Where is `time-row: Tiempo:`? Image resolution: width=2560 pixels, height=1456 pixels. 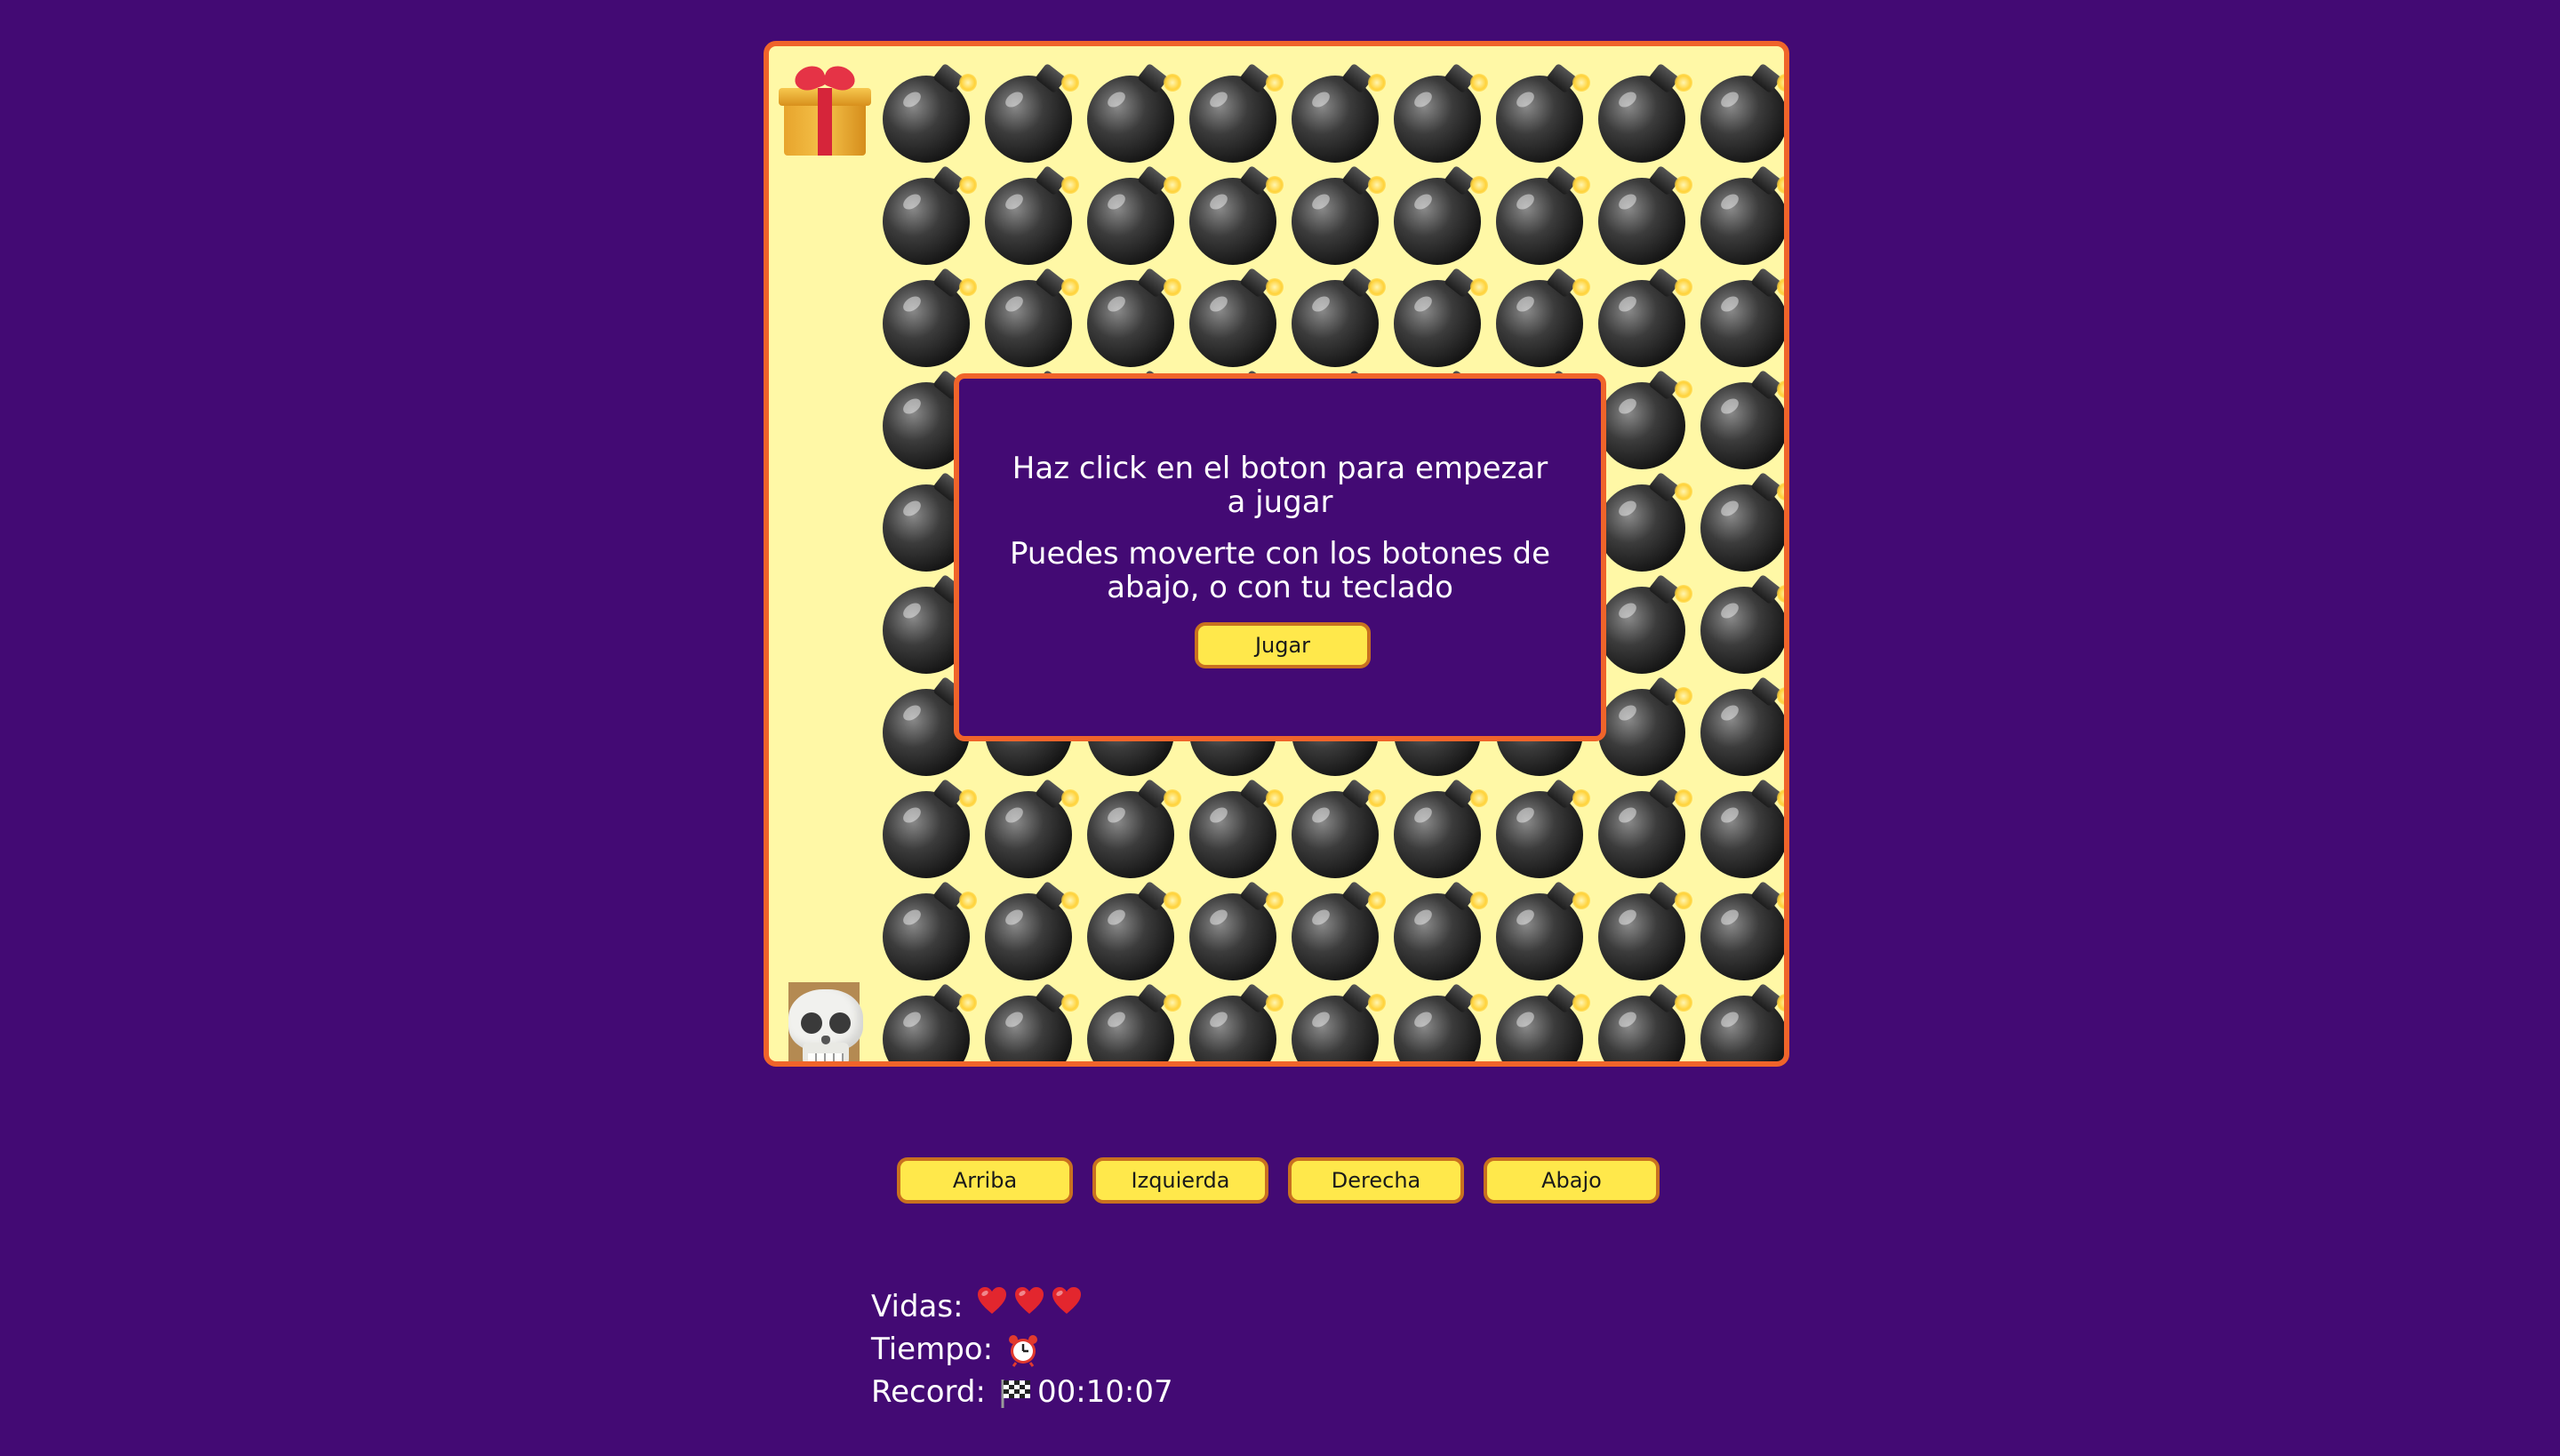 time-row: Tiempo: is located at coordinates (1022, 1349).